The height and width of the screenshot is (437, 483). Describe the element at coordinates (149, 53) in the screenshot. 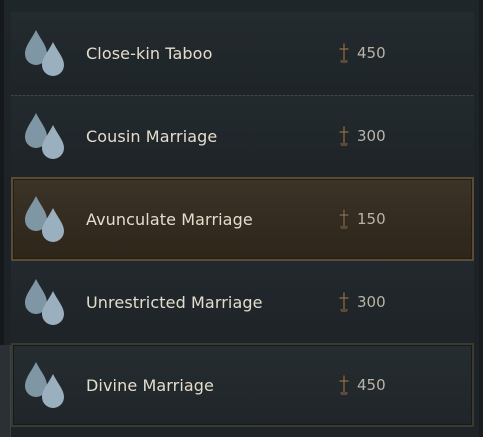

I see `doctrine-name: Close-kin Taboo` at that location.